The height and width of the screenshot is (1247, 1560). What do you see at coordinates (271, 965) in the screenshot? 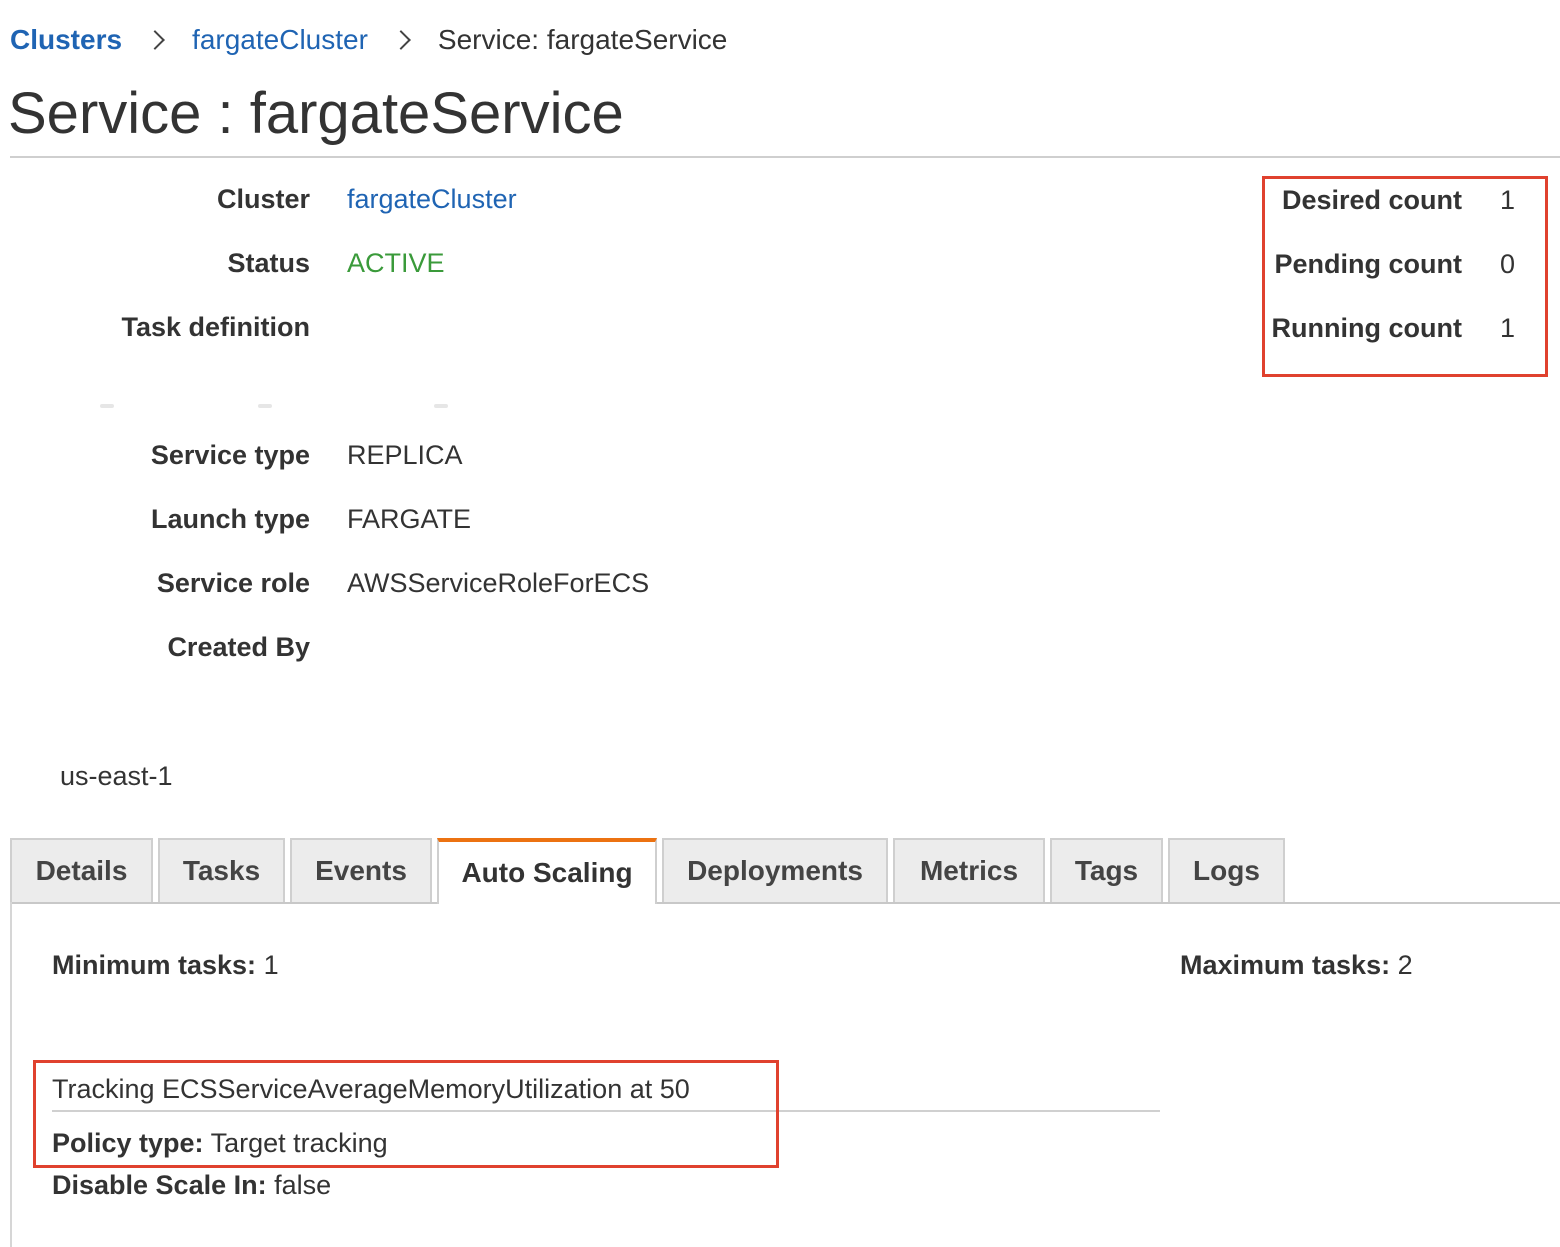
I see `minimum-tasks-value: 1` at bounding box center [271, 965].